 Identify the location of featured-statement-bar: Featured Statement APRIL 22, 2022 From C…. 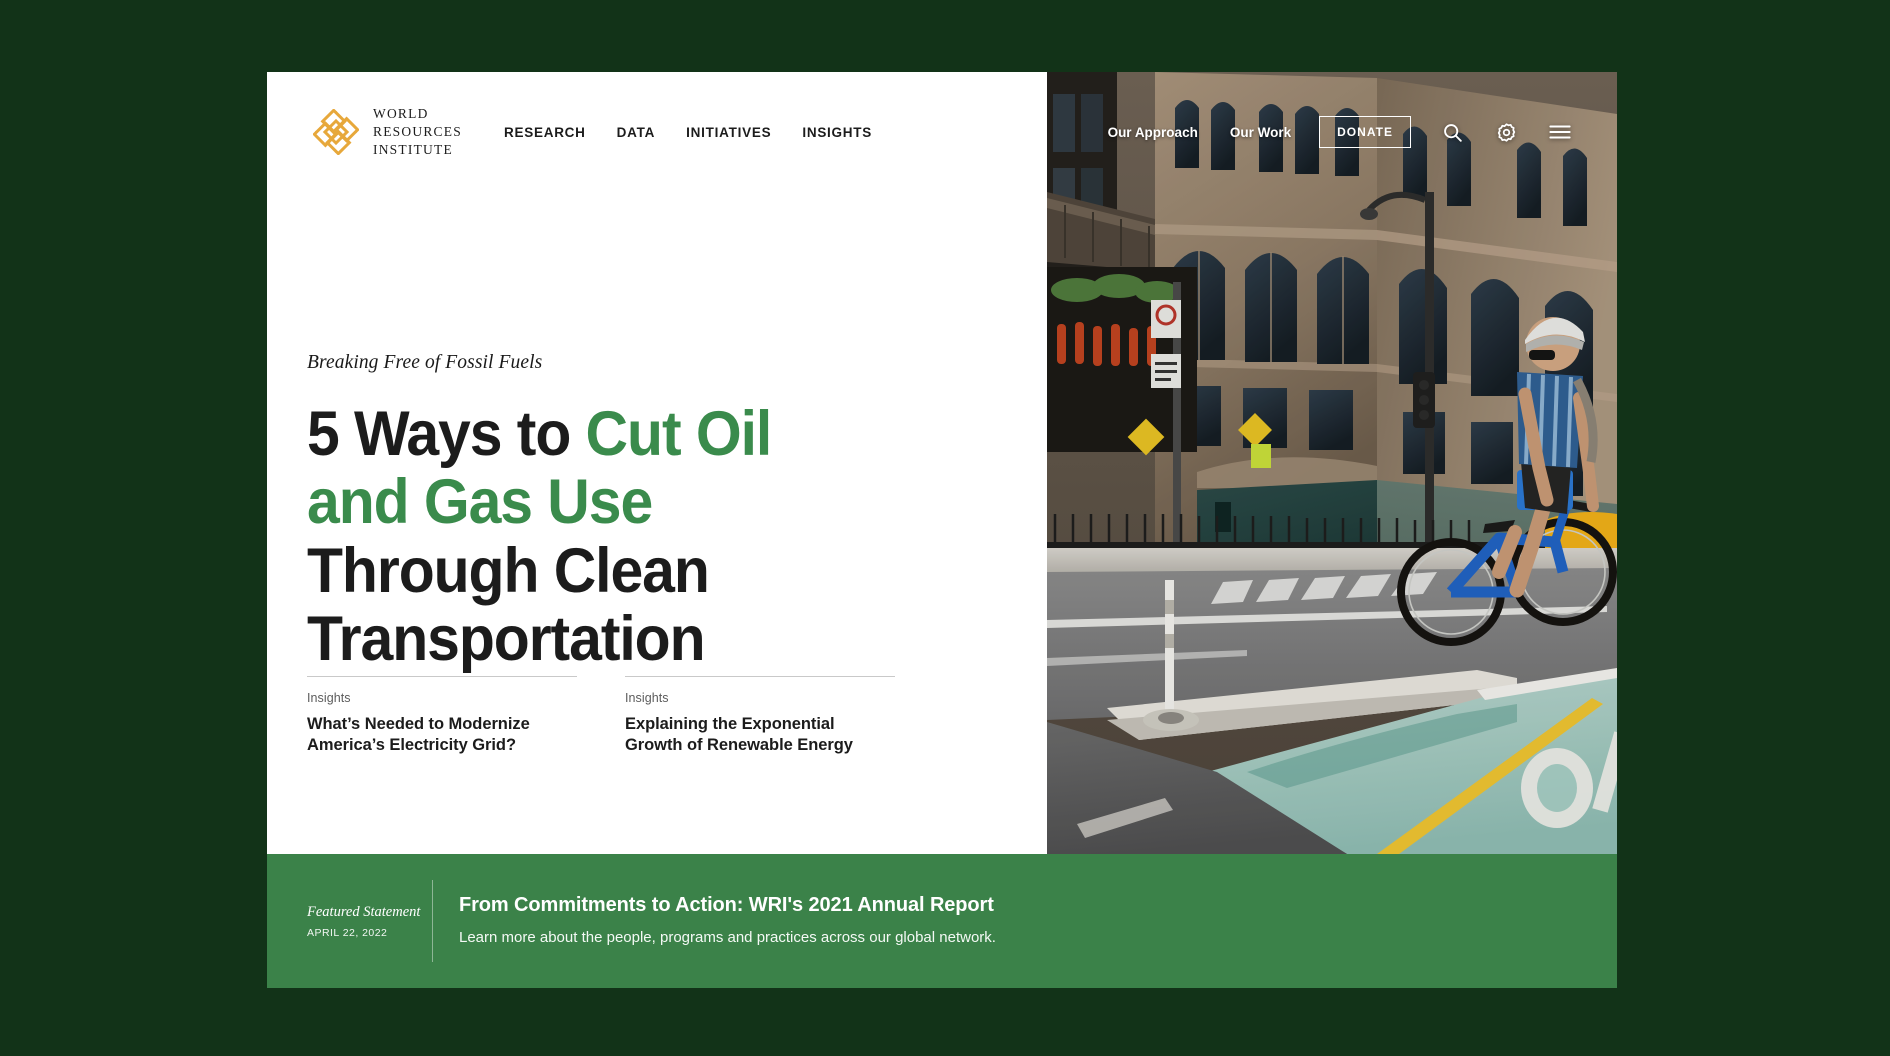
(942, 921).